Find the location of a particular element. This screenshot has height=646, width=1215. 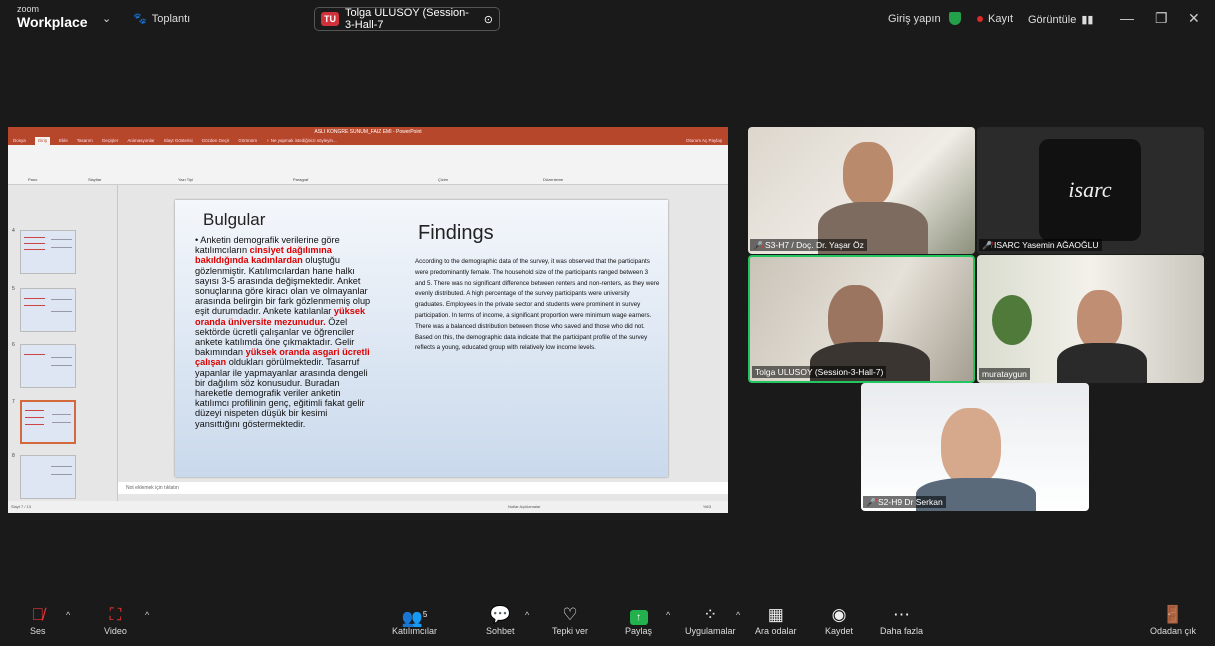

share-options-caret: ^ is located at coordinates (668, 615).